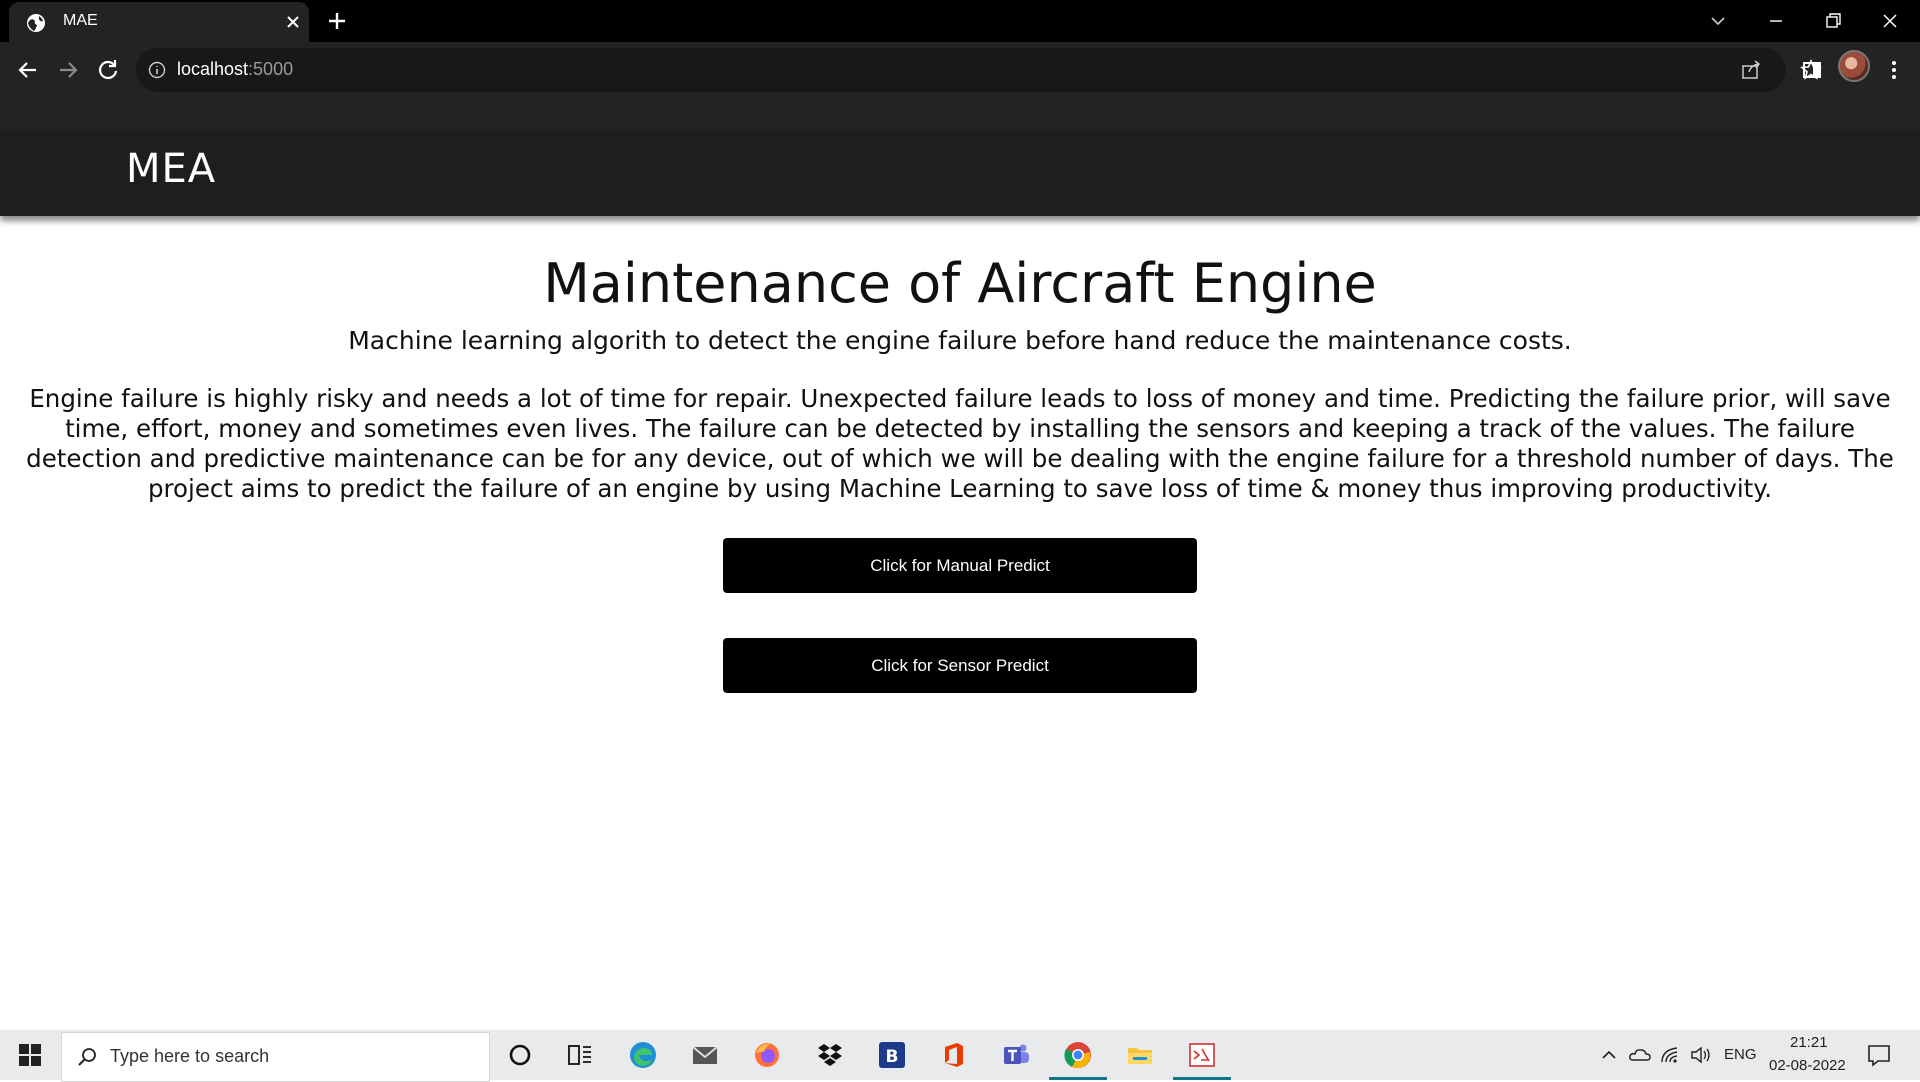 The height and width of the screenshot is (1082, 1920). What do you see at coordinates (1740, 1054) in the screenshot?
I see `language-indicator: ENG` at bounding box center [1740, 1054].